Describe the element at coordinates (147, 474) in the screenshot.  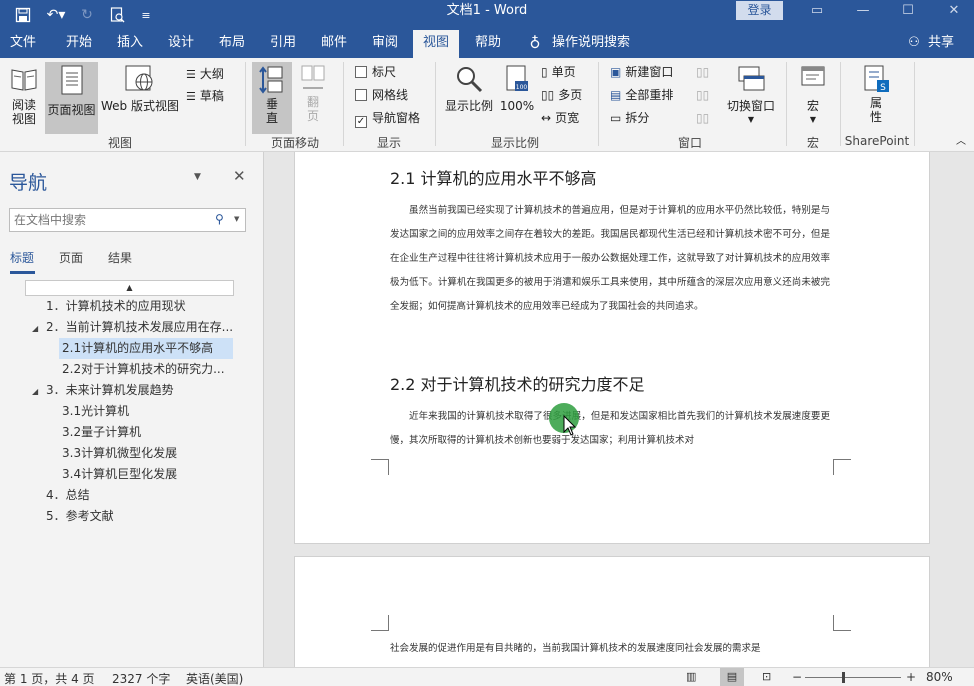
I see `heading-item: 3.4计算机巨型化发展` at that location.